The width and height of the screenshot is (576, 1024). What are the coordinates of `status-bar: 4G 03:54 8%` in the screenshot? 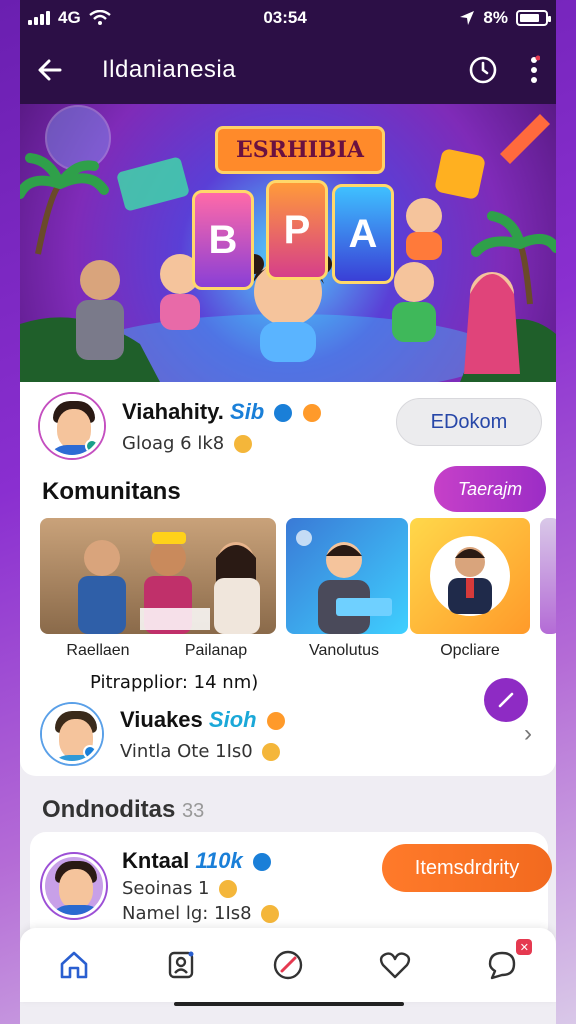 It's located at (288, 18).